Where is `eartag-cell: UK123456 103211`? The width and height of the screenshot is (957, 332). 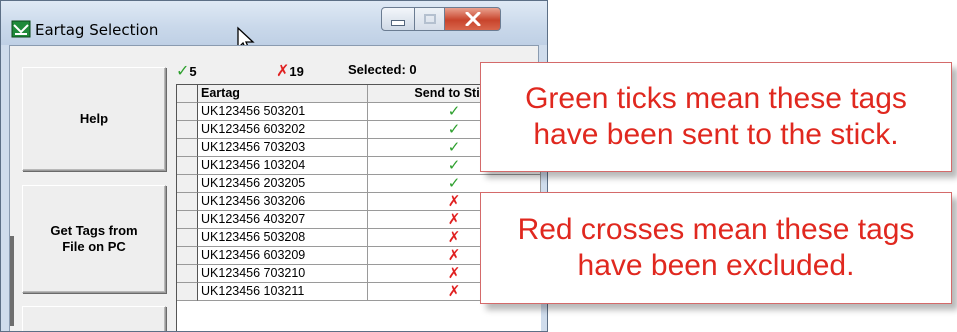
eartag-cell: UK123456 103211 is located at coordinates (283, 292).